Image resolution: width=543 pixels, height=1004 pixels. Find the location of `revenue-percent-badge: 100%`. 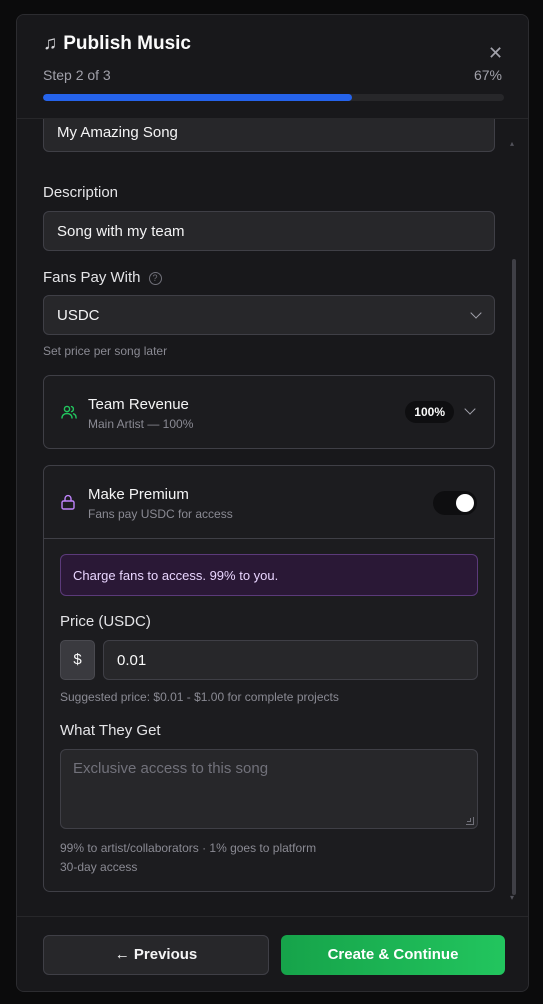

revenue-percent-badge: 100% is located at coordinates (429, 412).